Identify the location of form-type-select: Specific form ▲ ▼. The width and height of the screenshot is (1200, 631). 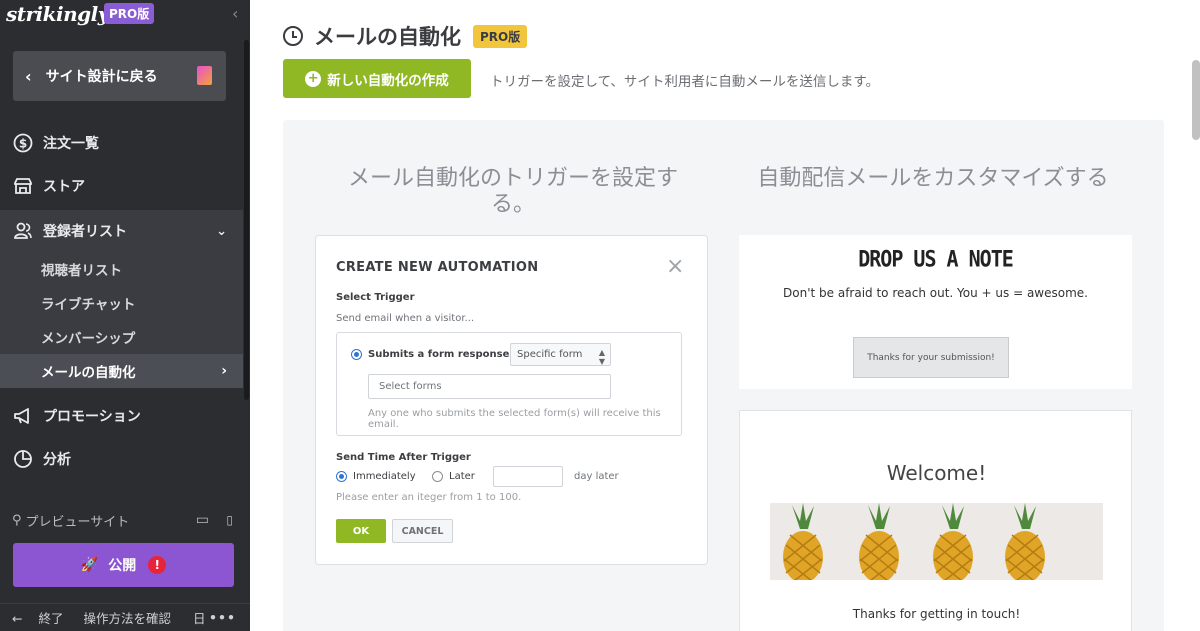
(560, 354).